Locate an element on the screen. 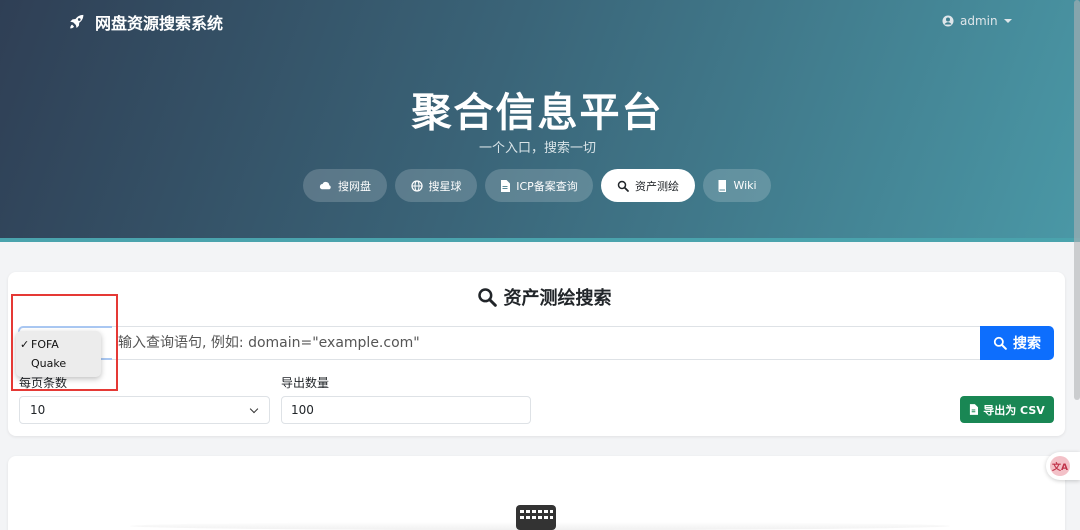 Image resolution: width=1080 pixels, height=530 pixels. file-csv-icon is located at coordinates (974, 409).